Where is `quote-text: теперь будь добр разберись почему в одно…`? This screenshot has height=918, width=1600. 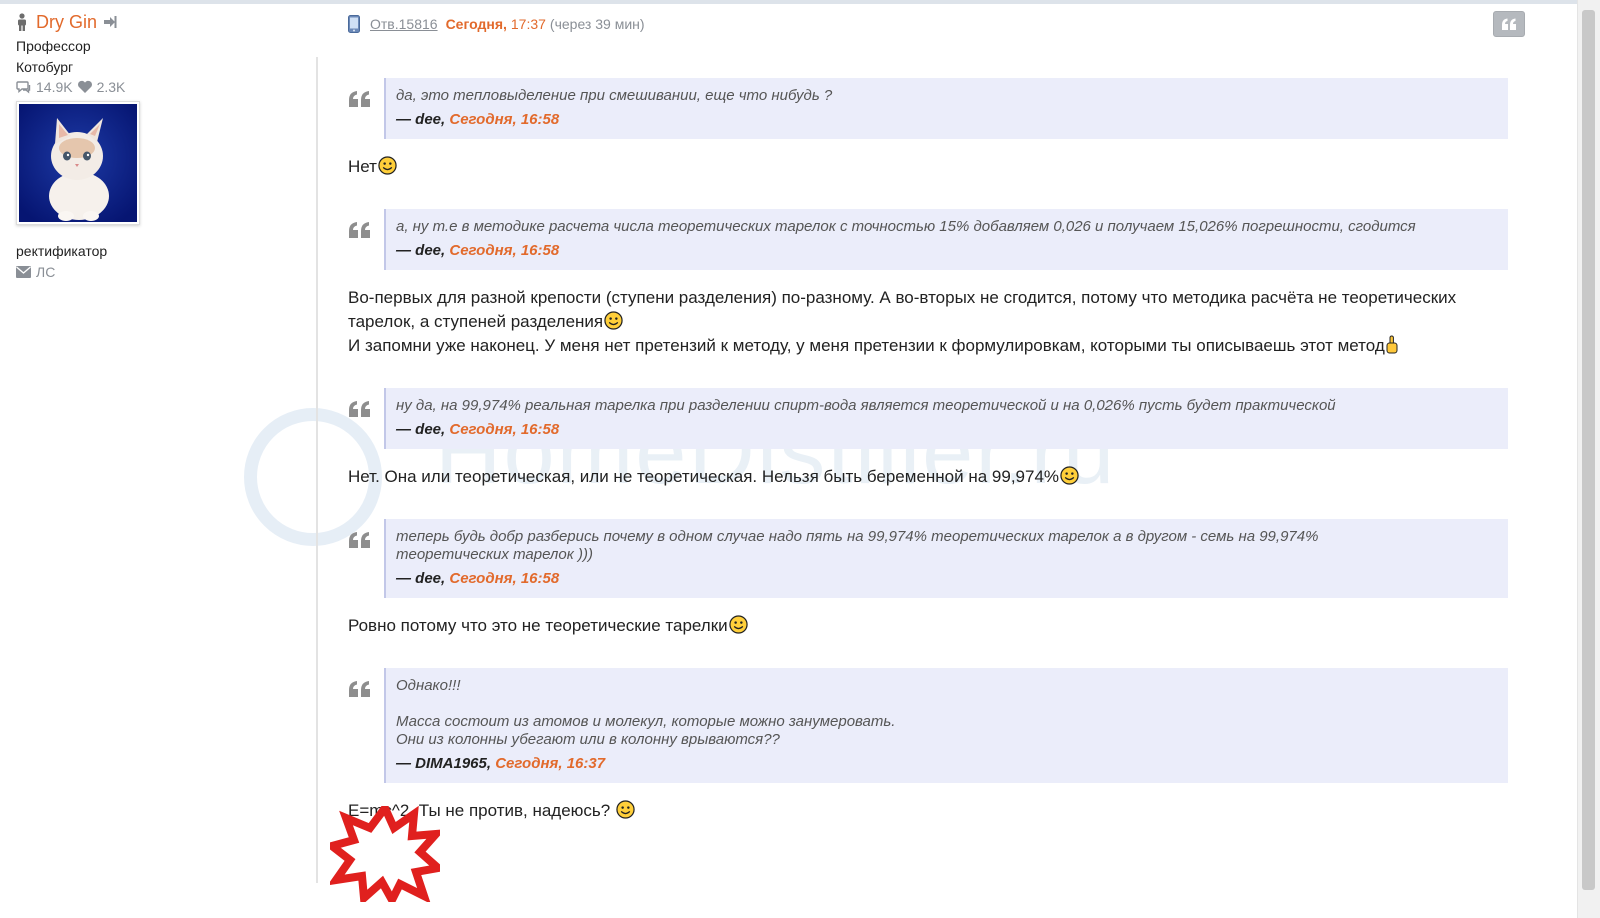 quote-text: теперь будь добр разберись почему в одно… is located at coordinates (857, 536).